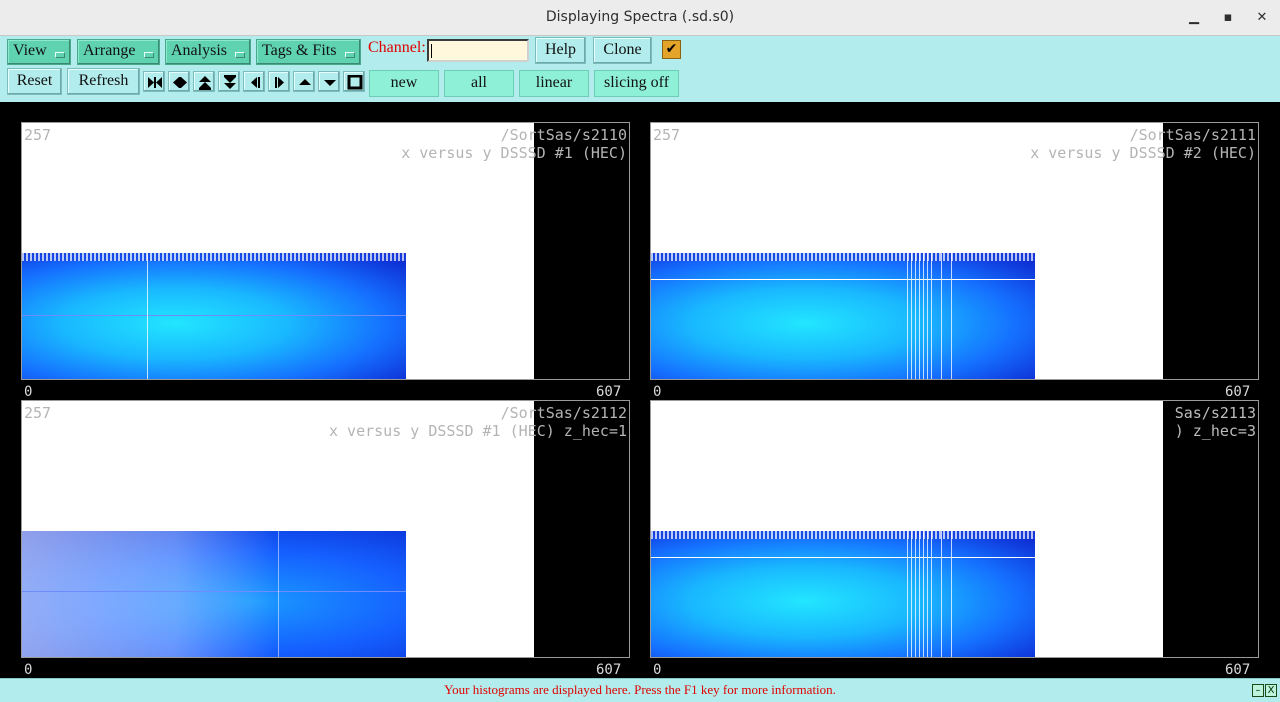 This screenshot has height=702, width=1280. I want to click on next-icon, so click(279, 81).